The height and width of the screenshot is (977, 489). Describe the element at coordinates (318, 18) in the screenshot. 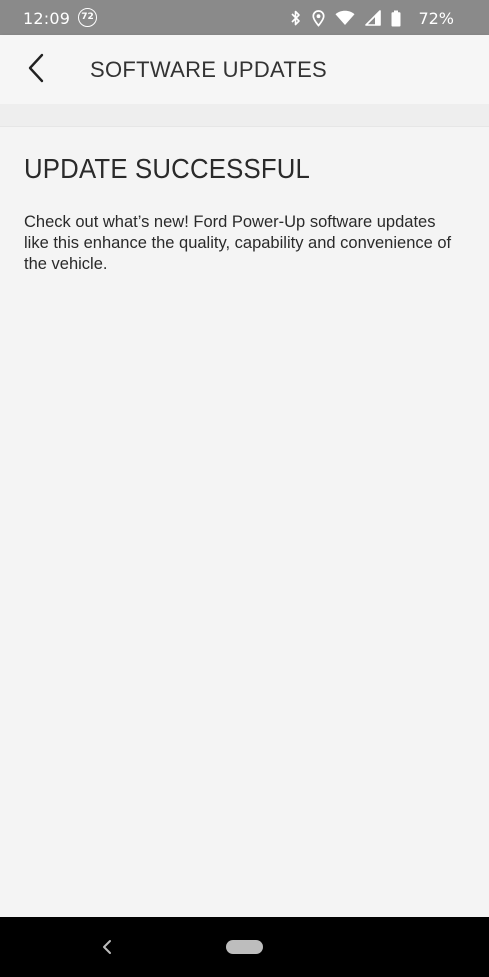

I see `location-icon` at that location.